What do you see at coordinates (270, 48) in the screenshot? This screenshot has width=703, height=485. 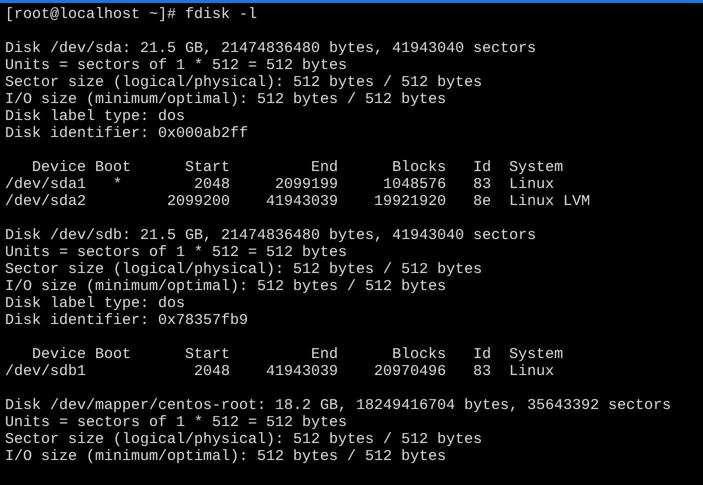 I see `terminal-line: Disk /dev/sda: 21.5 GB, 21474836480 bytes, 41943040 sectors` at bounding box center [270, 48].